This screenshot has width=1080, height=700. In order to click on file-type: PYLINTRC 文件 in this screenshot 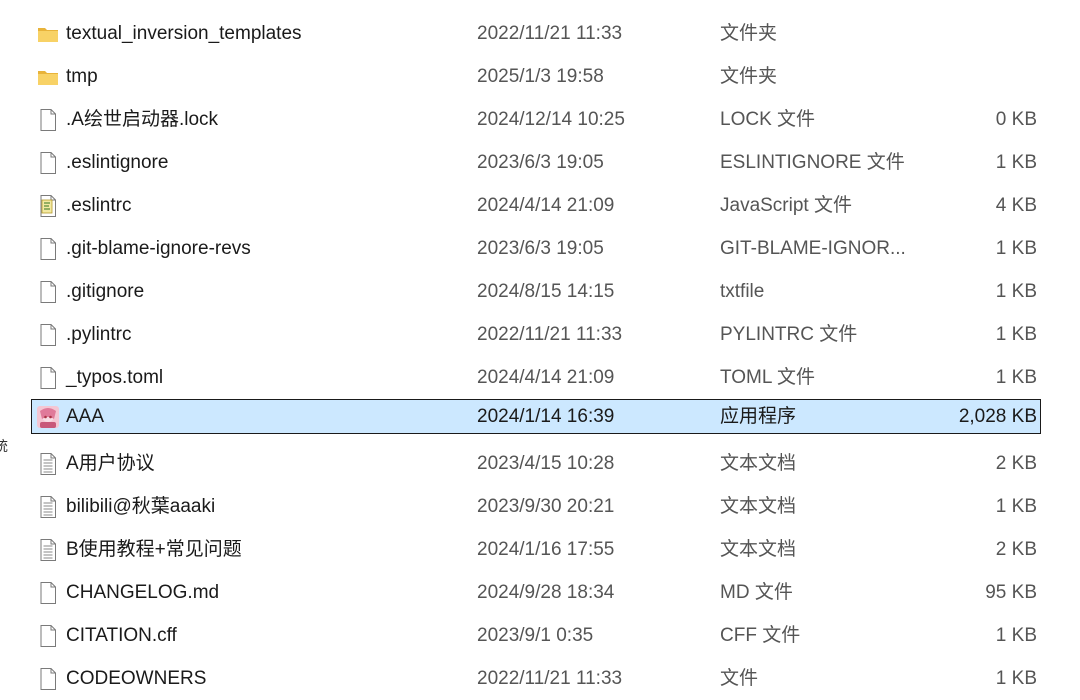, I will do `click(789, 334)`.